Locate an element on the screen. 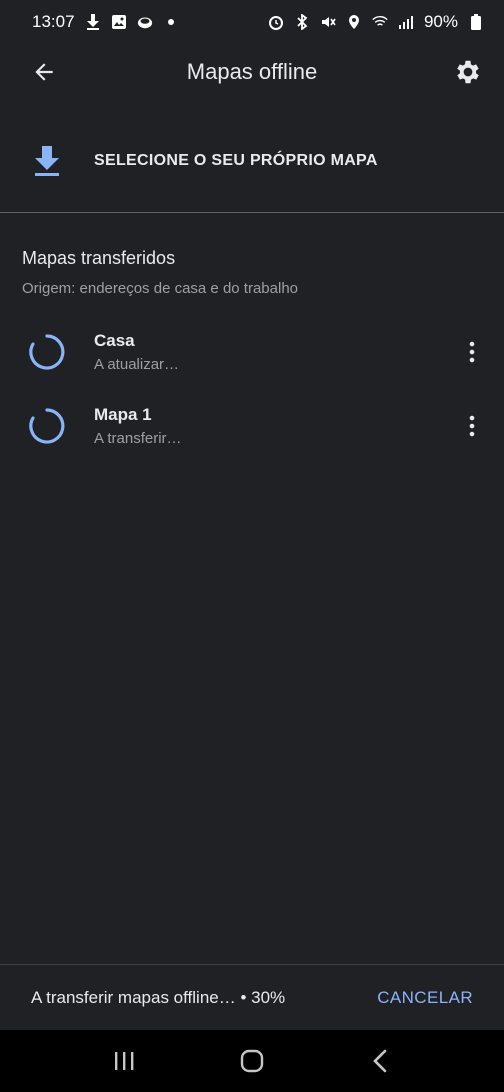  status-time: 13:07 is located at coordinates (53, 21).